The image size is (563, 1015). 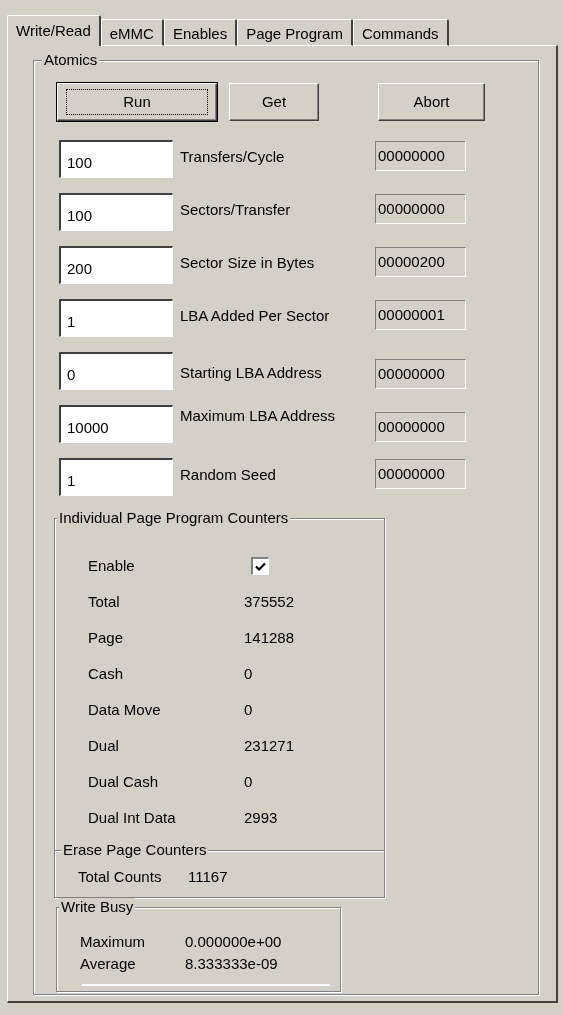 I want to click on field-label: Sector Size in Bytes, so click(x=247, y=263).